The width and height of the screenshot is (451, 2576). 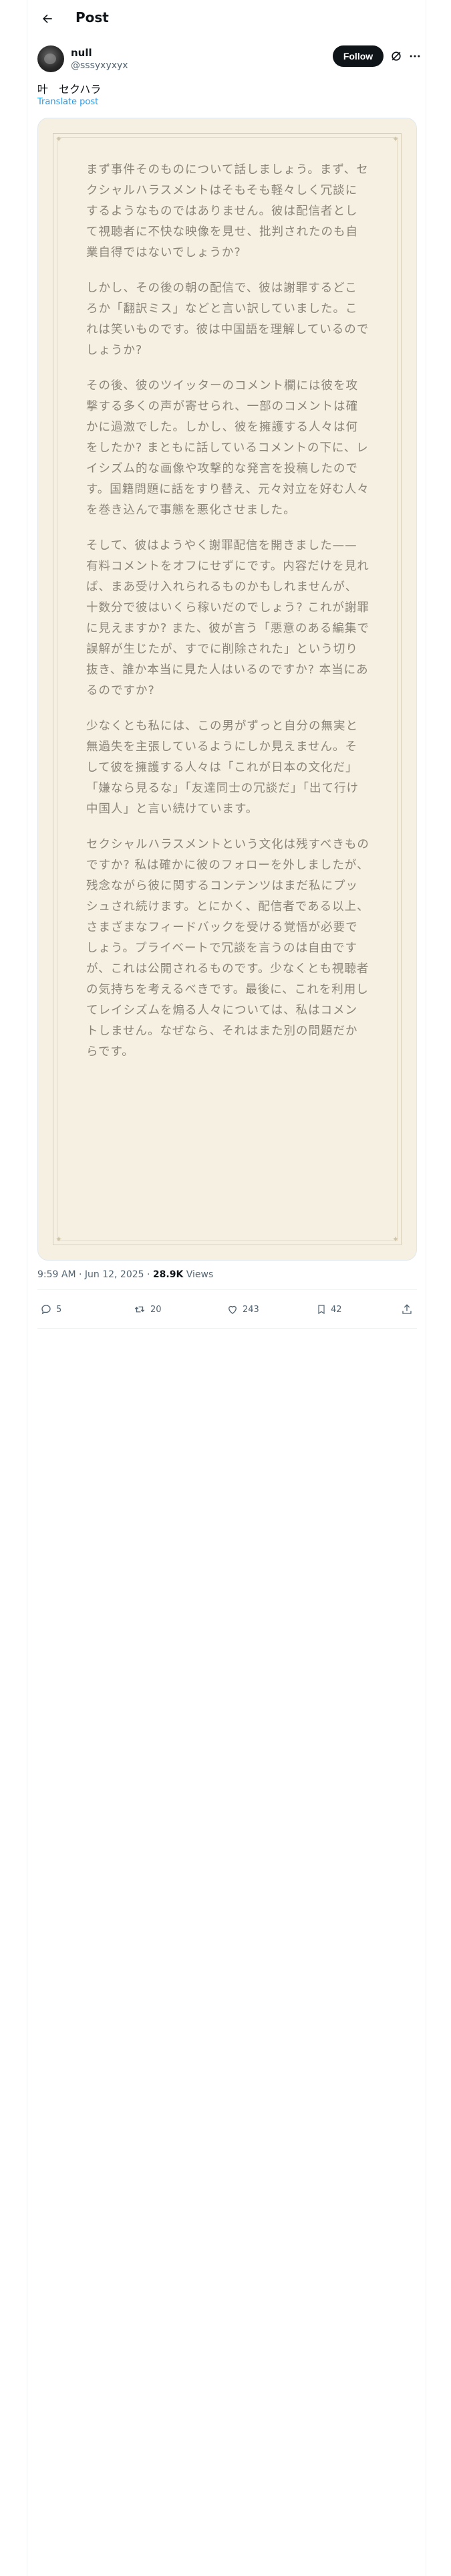 What do you see at coordinates (358, 56) in the screenshot?
I see `follow-button: Follow` at bounding box center [358, 56].